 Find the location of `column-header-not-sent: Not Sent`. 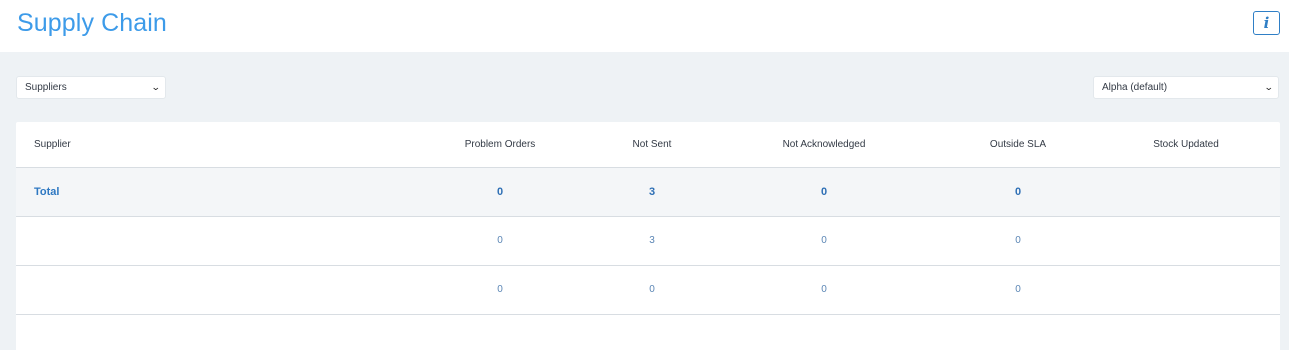

column-header-not-sent: Not Sent is located at coordinates (652, 144).